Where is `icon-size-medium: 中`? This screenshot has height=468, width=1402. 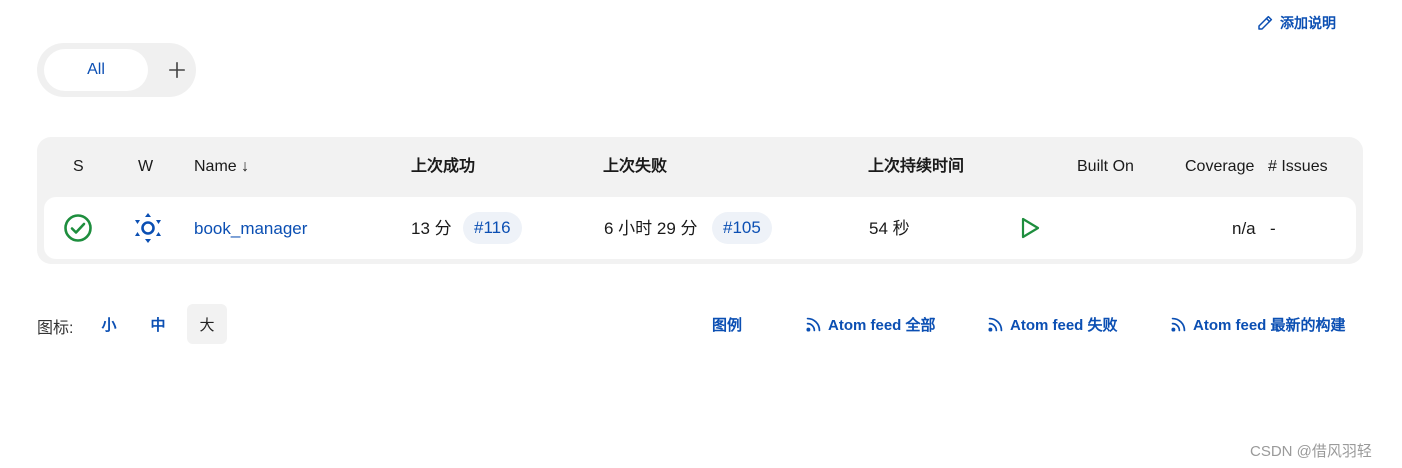 icon-size-medium: 中 is located at coordinates (158, 324).